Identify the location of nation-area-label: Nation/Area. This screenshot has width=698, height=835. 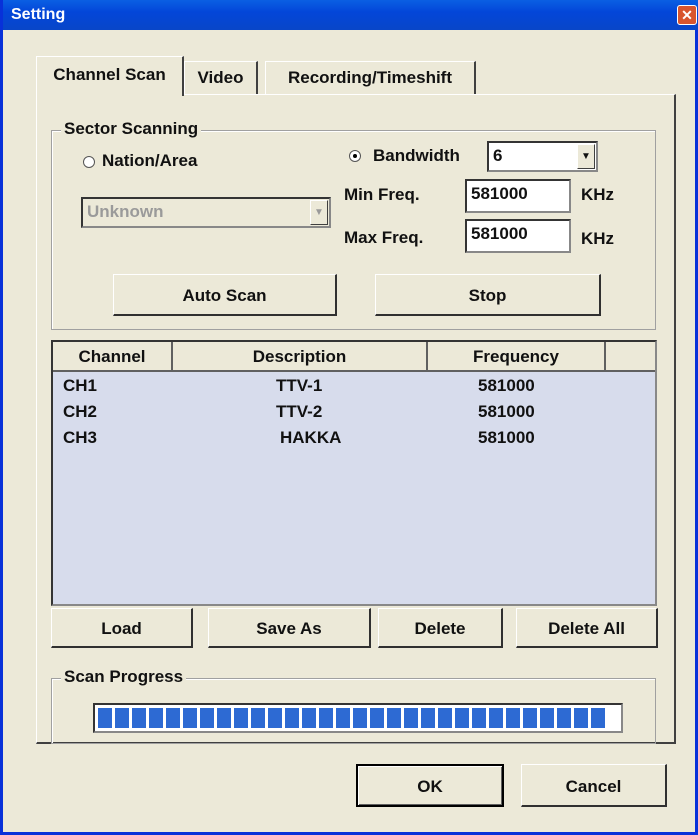
(150, 160).